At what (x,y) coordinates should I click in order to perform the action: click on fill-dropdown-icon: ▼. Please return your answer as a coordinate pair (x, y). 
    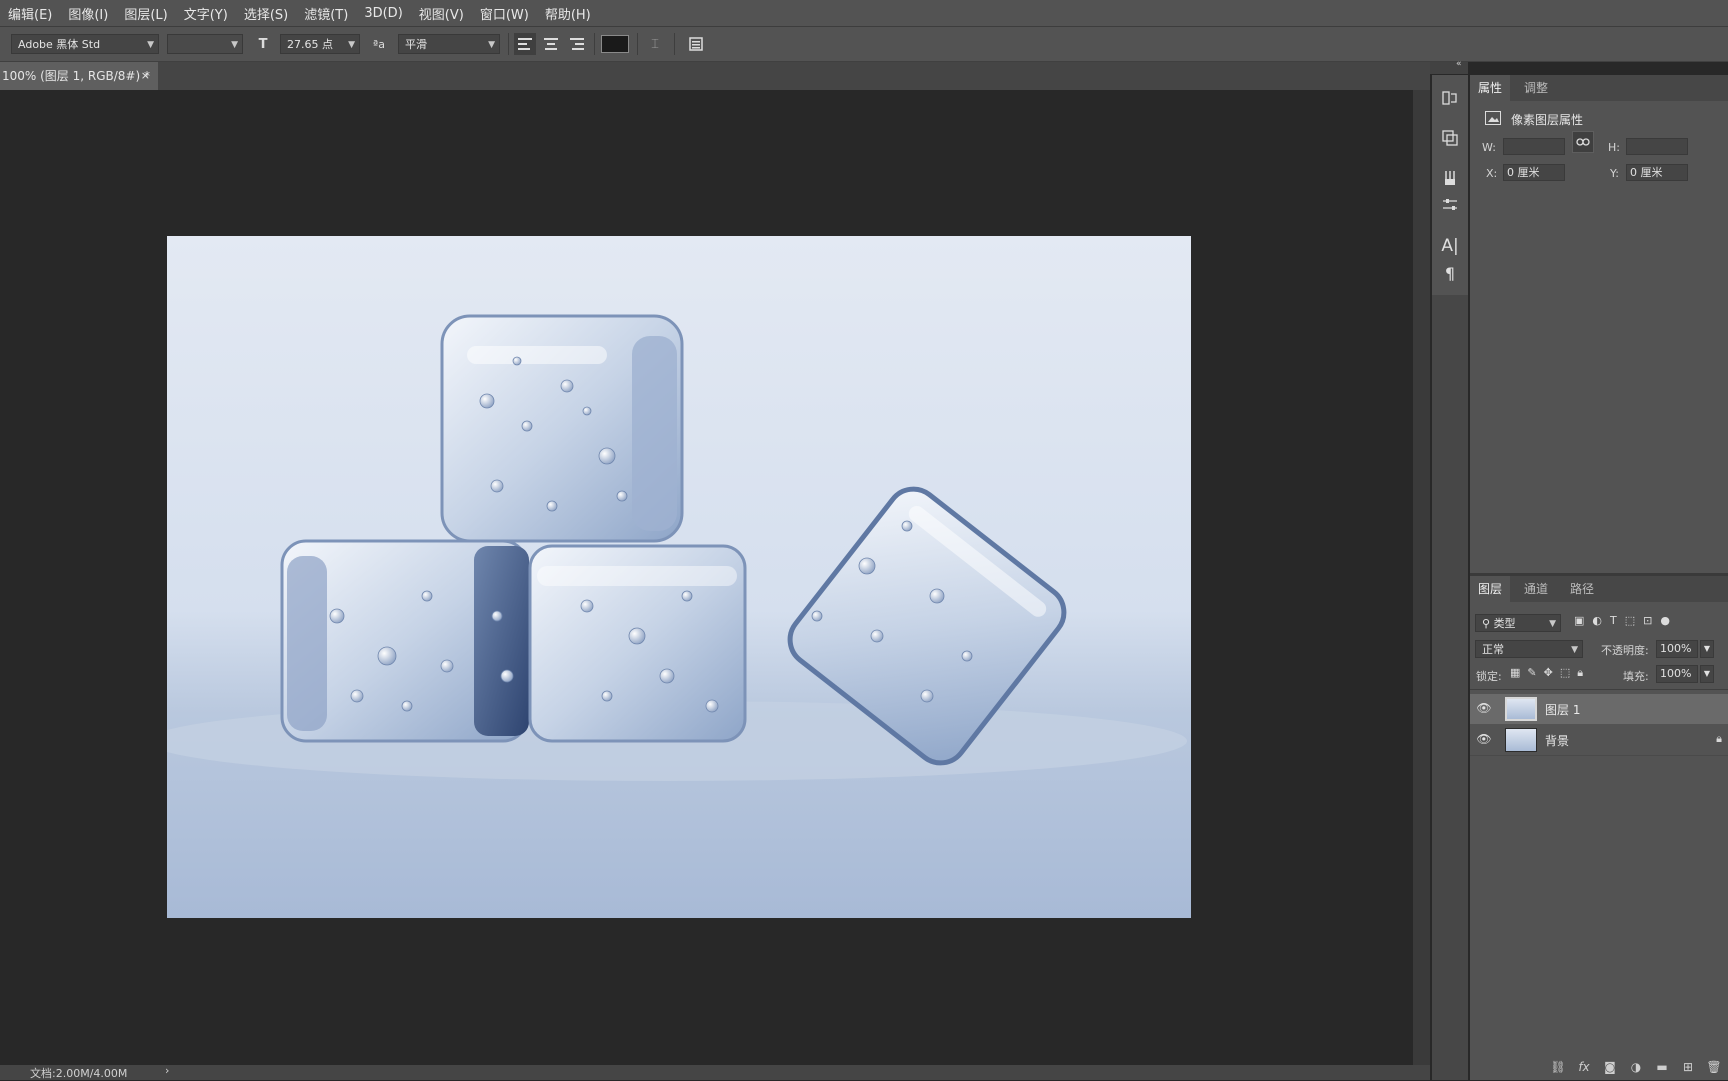
    Looking at the image, I should click on (1707, 674).